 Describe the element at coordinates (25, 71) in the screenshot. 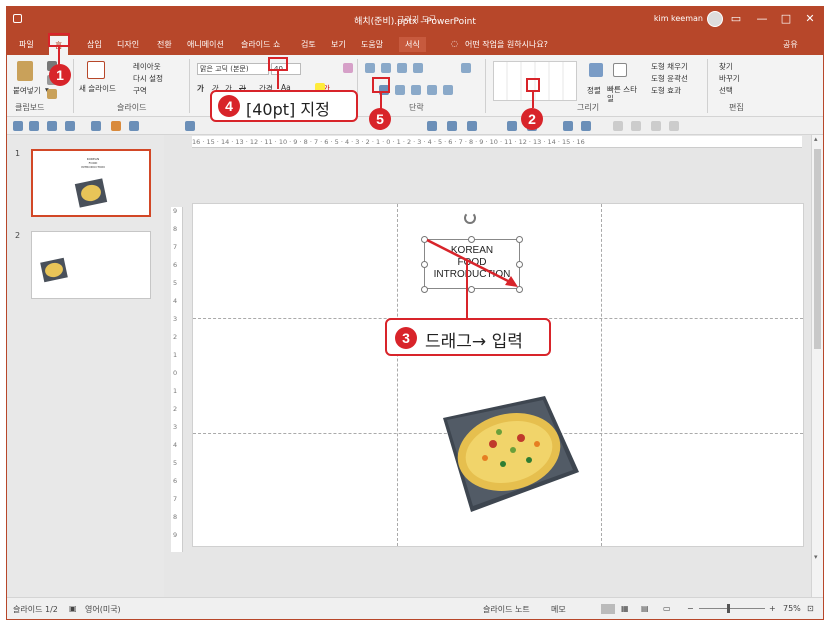

I see `paste-icon` at that location.